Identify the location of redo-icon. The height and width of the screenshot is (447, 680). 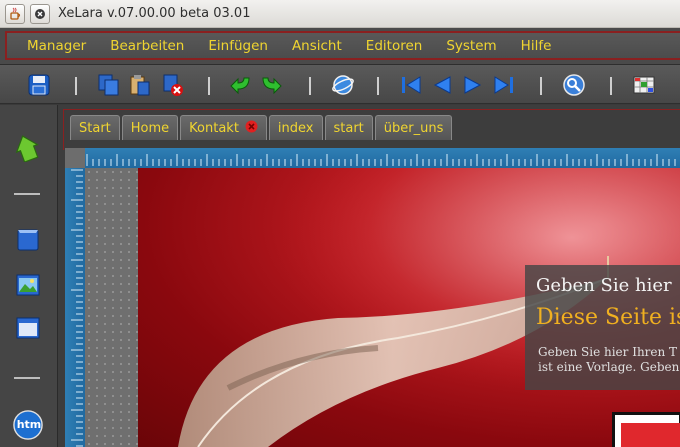
(271, 85).